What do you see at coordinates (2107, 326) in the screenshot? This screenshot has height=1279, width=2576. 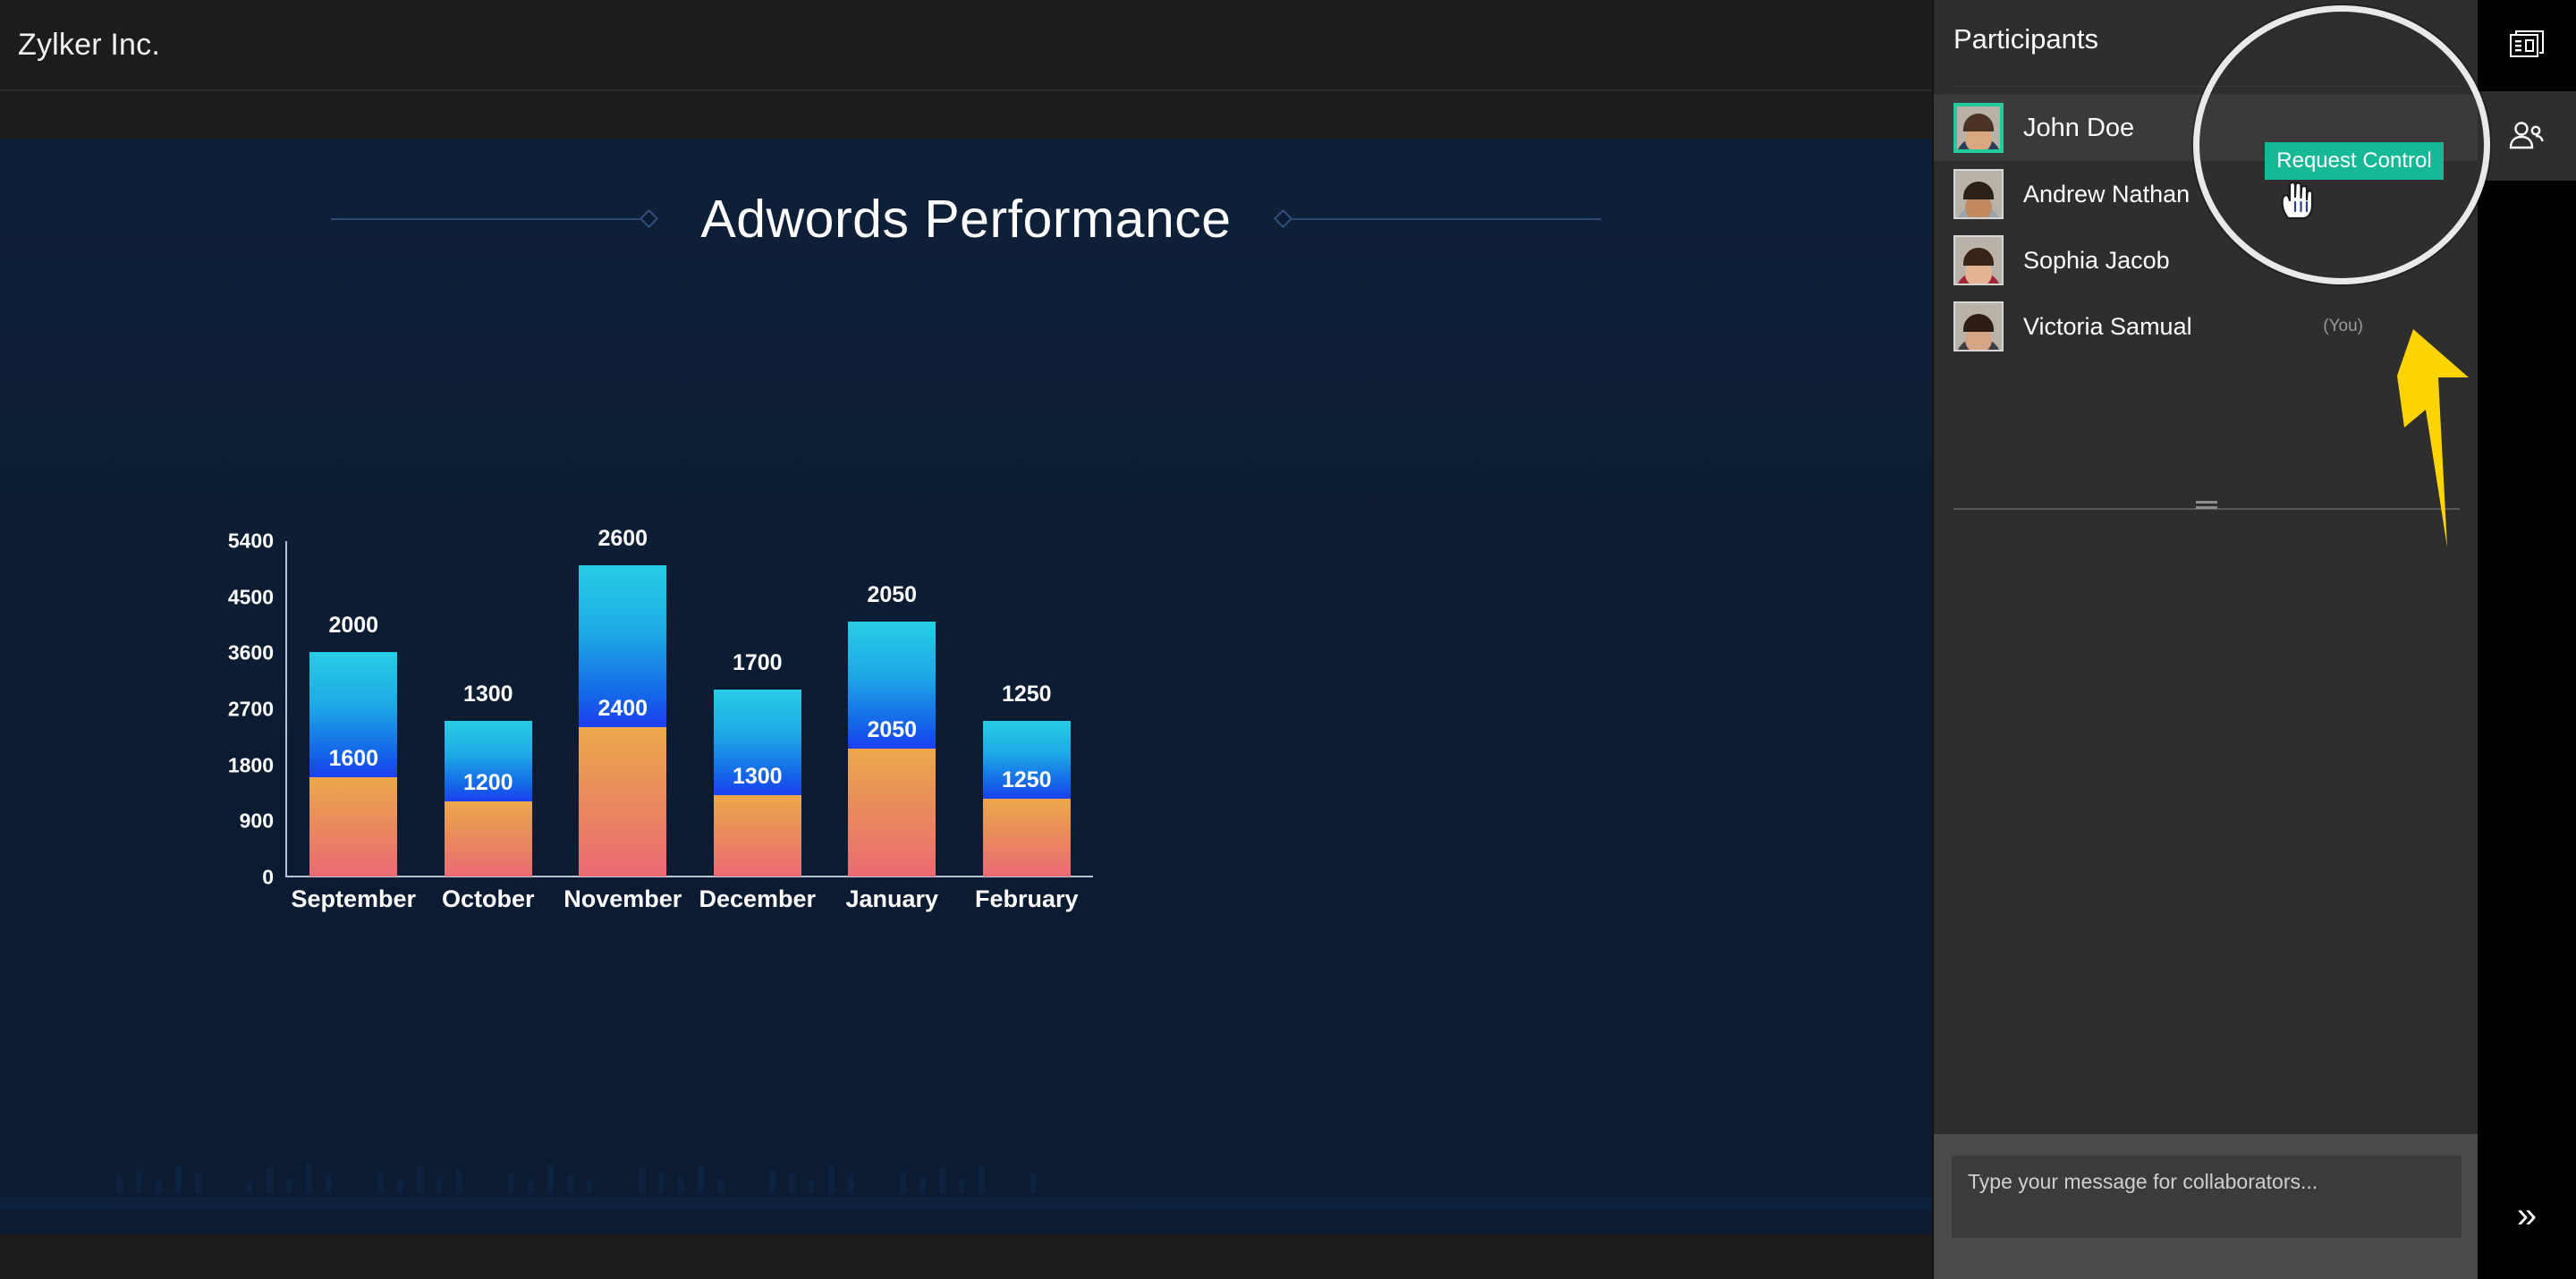 I see `participant-name: Victoria Samual` at bounding box center [2107, 326].